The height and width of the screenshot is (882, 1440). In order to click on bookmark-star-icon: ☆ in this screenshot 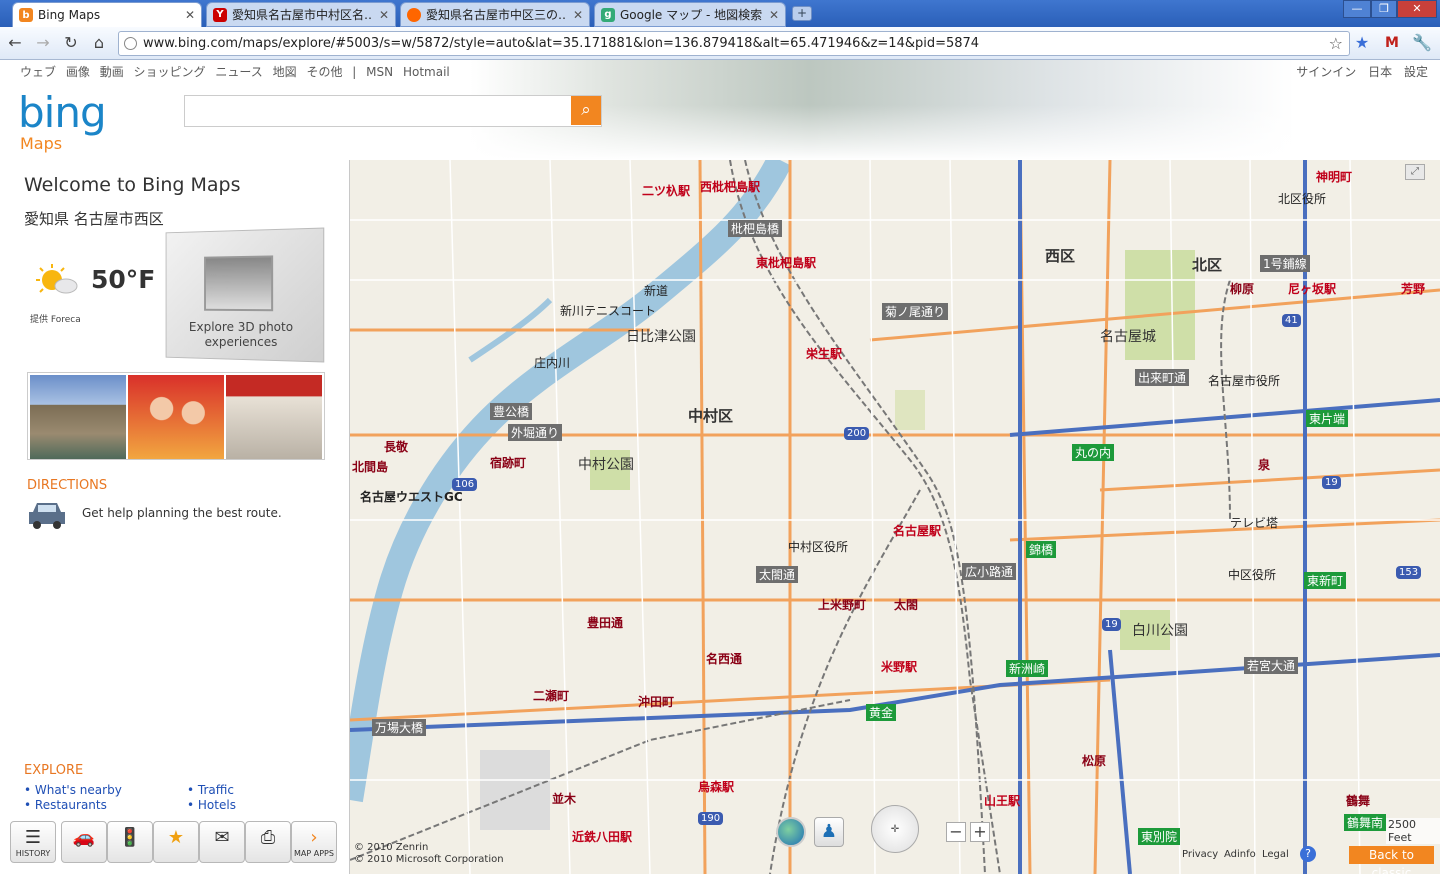, I will do `click(1336, 43)`.